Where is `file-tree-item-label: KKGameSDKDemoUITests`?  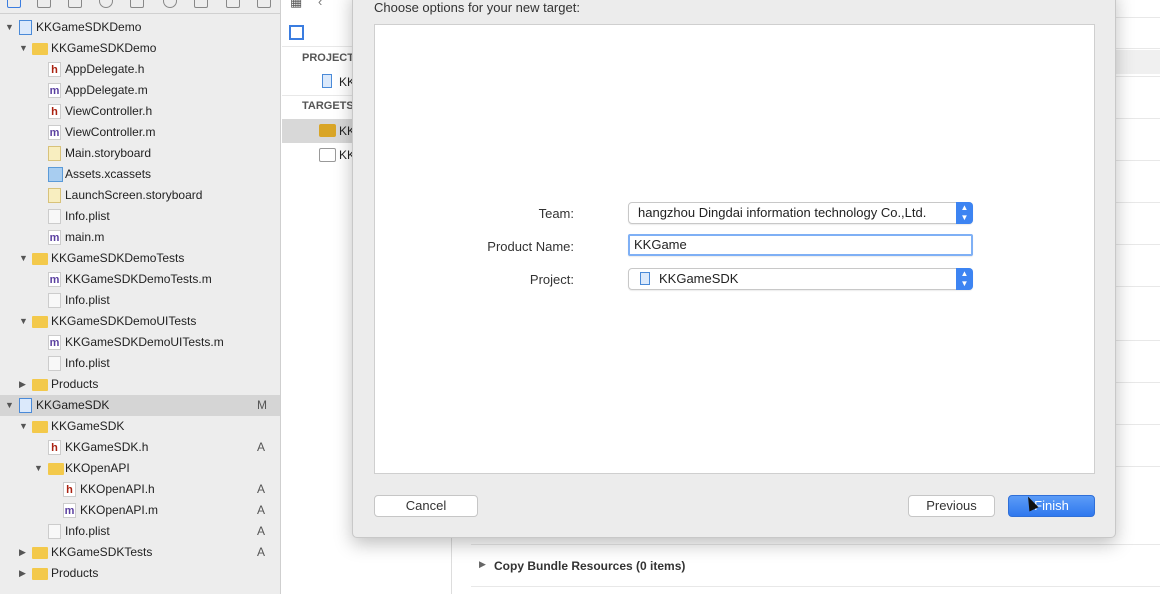
file-tree-item-label: KKGameSDKDemoUITests is located at coordinates (124, 321).